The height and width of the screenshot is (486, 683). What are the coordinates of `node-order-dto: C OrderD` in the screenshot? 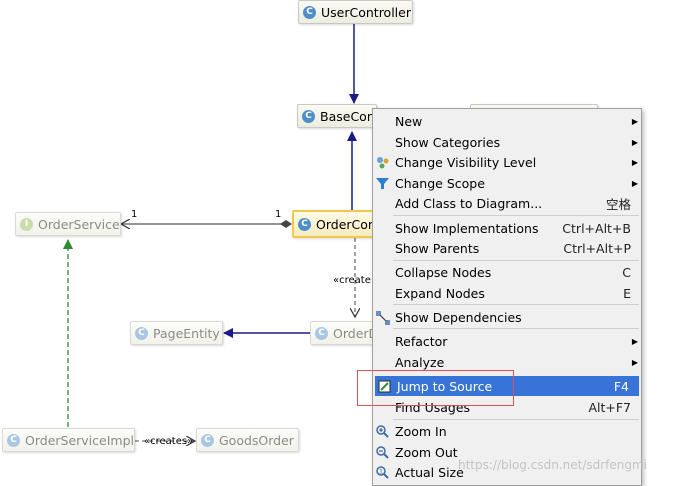 It's located at (342, 333).